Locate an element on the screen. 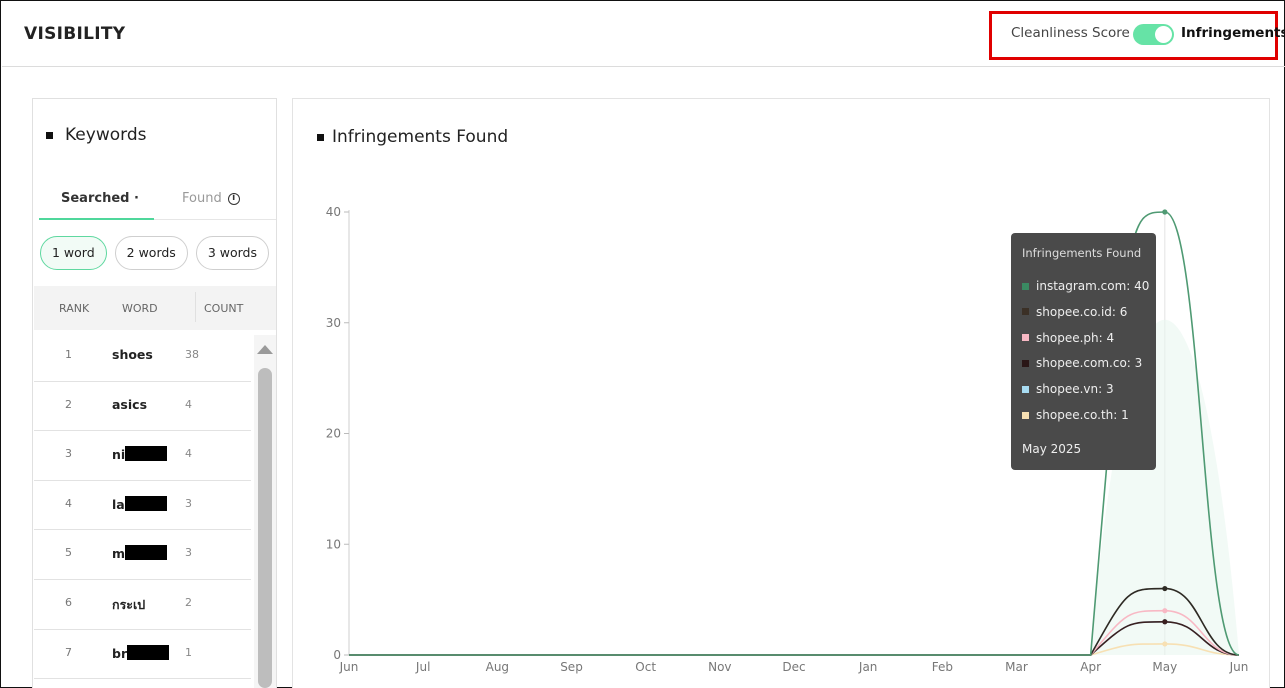 The height and width of the screenshot is (688, 1285). x-tick-label: May is located at coordinates (1164, 667).